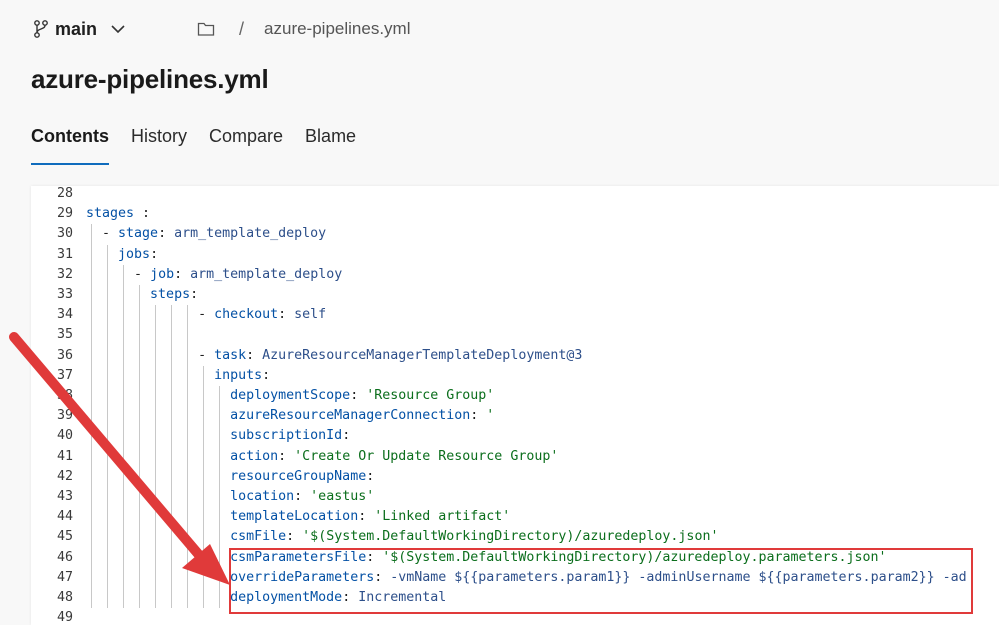 The height and width of the screenshot is (625, 999). I want to click on code-line: 34 - checkout: self, so click(515, 315).